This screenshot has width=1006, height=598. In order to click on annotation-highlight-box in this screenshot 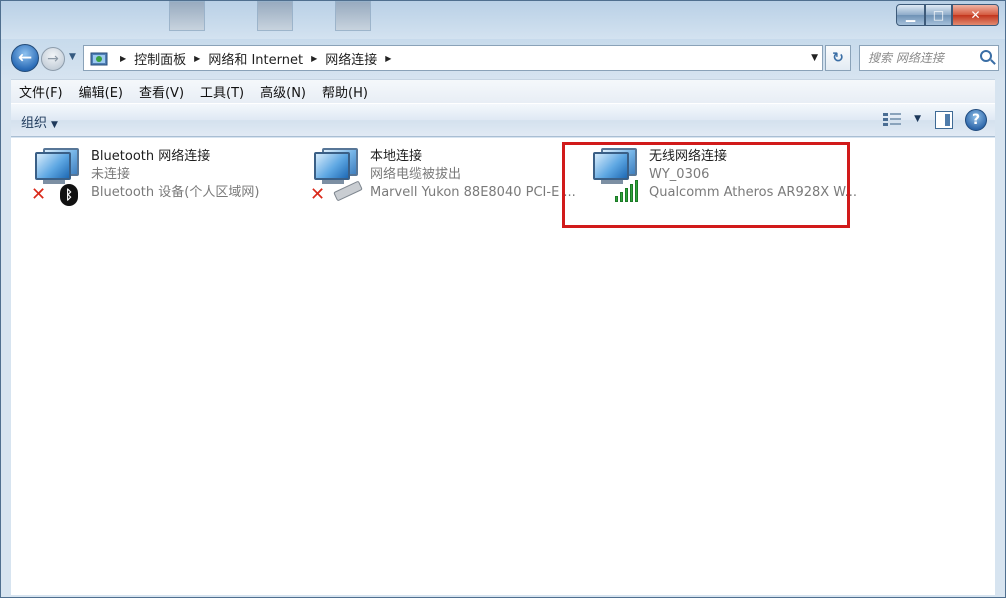, I will do `click(706, 185)`.